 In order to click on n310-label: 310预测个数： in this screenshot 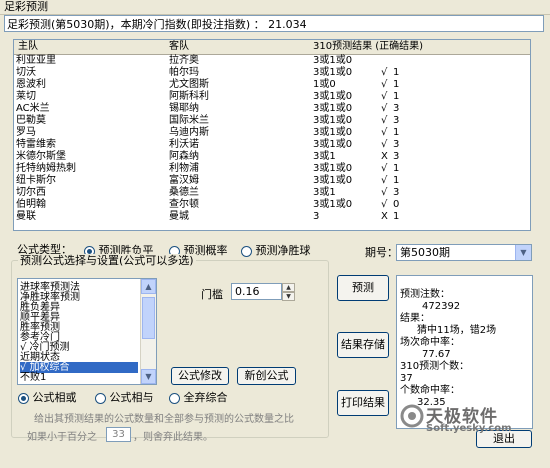, I will do `click(435, 366)`.